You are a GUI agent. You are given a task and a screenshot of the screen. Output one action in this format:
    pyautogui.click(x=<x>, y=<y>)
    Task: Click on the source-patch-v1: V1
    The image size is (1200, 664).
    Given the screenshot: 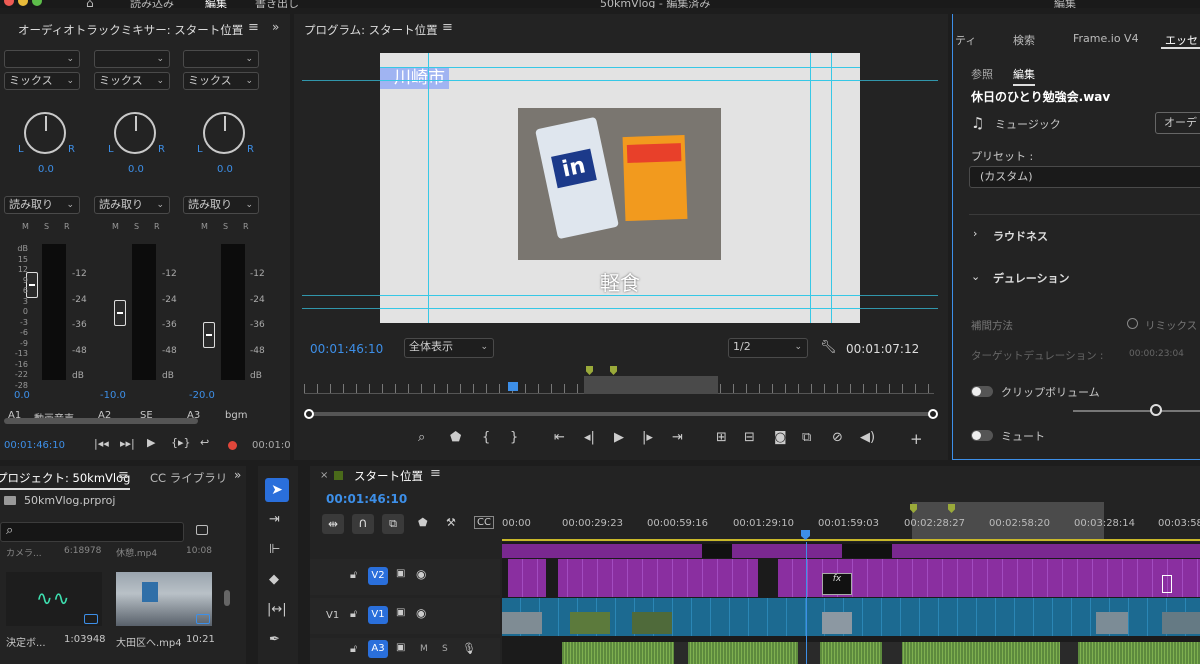 What is the action you would take?
    pyautogui.click(x=332, y=615)
    